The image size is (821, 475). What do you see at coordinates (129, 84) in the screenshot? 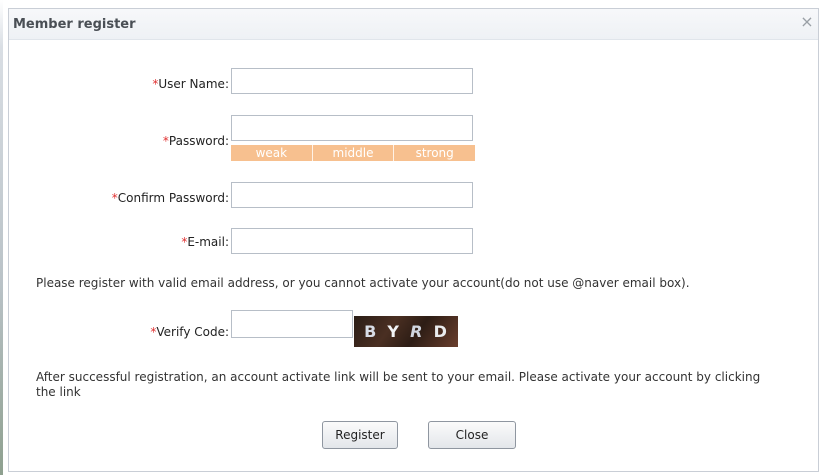
I see `username-label: *User Name:` at bounding box center [129, 84].